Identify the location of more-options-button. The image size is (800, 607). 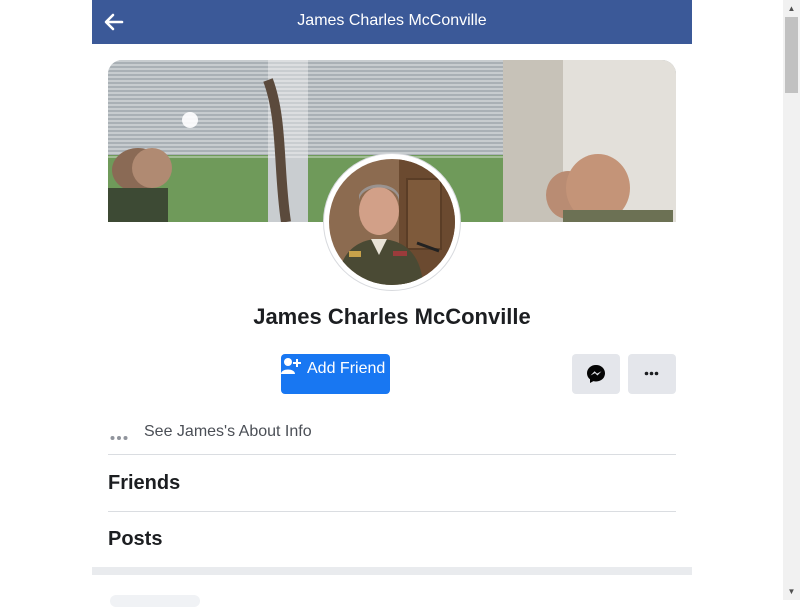
(652, 374).